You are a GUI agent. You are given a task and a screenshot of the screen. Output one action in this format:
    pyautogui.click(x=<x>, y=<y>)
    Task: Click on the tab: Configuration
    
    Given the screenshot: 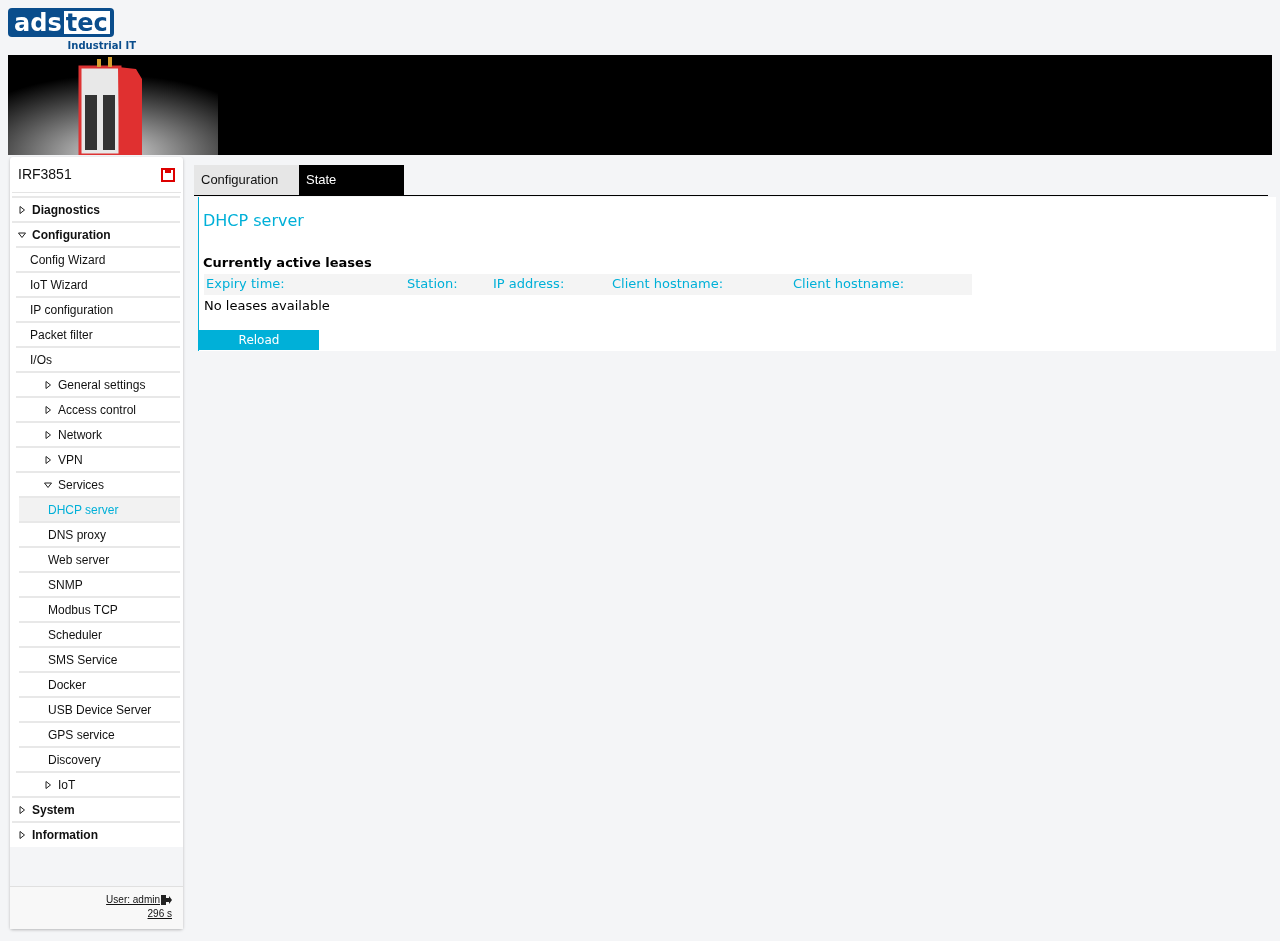 What is the action you would take?
    pyautogui.click(x=246, y=180)
    